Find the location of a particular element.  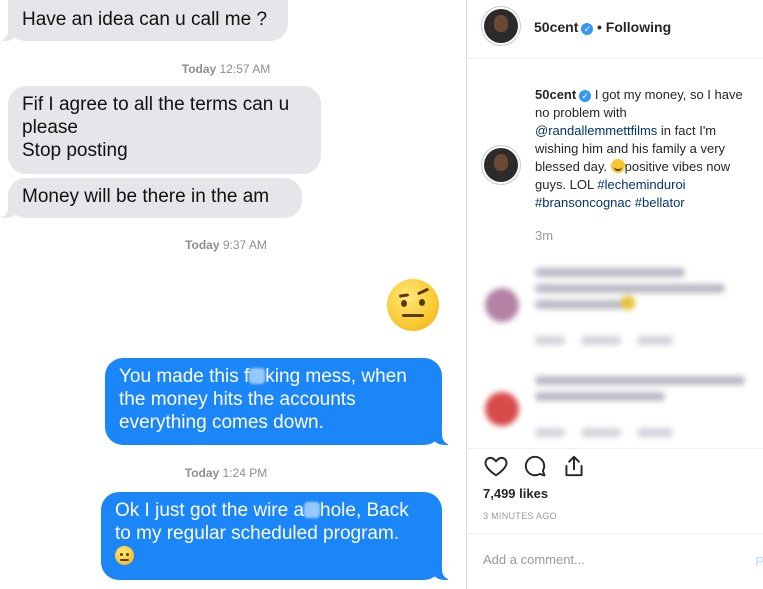

message-text: Stop posting is located at coordinates (75, 150).